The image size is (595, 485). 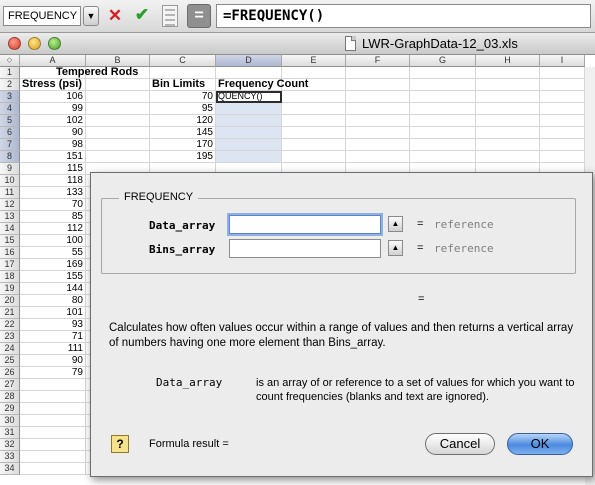 What do you see at coordinates (10, 85) in the screenshot?
I see `row-header-2: 2` at bounding box center [10, 85].